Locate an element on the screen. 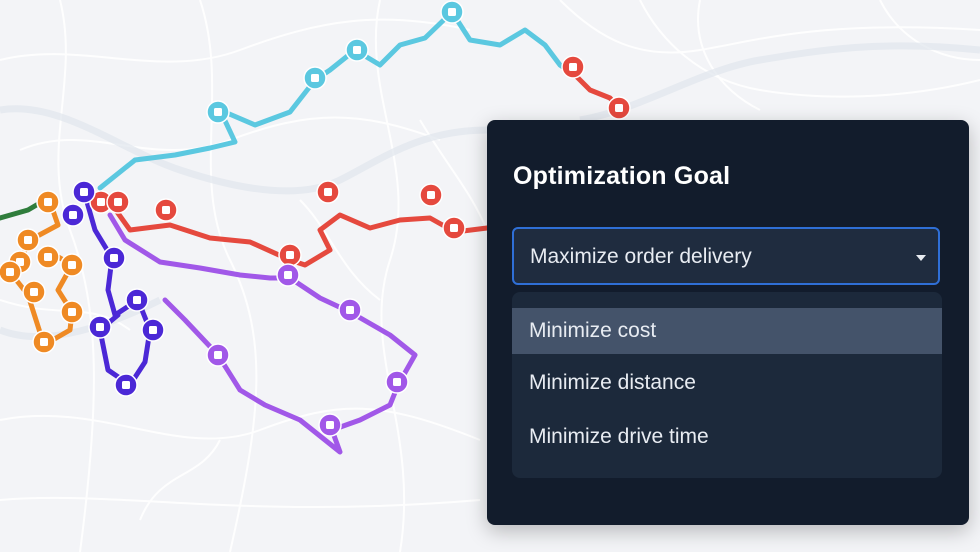  select-value: Maximize order delivery is located at coordinates (641, 256).